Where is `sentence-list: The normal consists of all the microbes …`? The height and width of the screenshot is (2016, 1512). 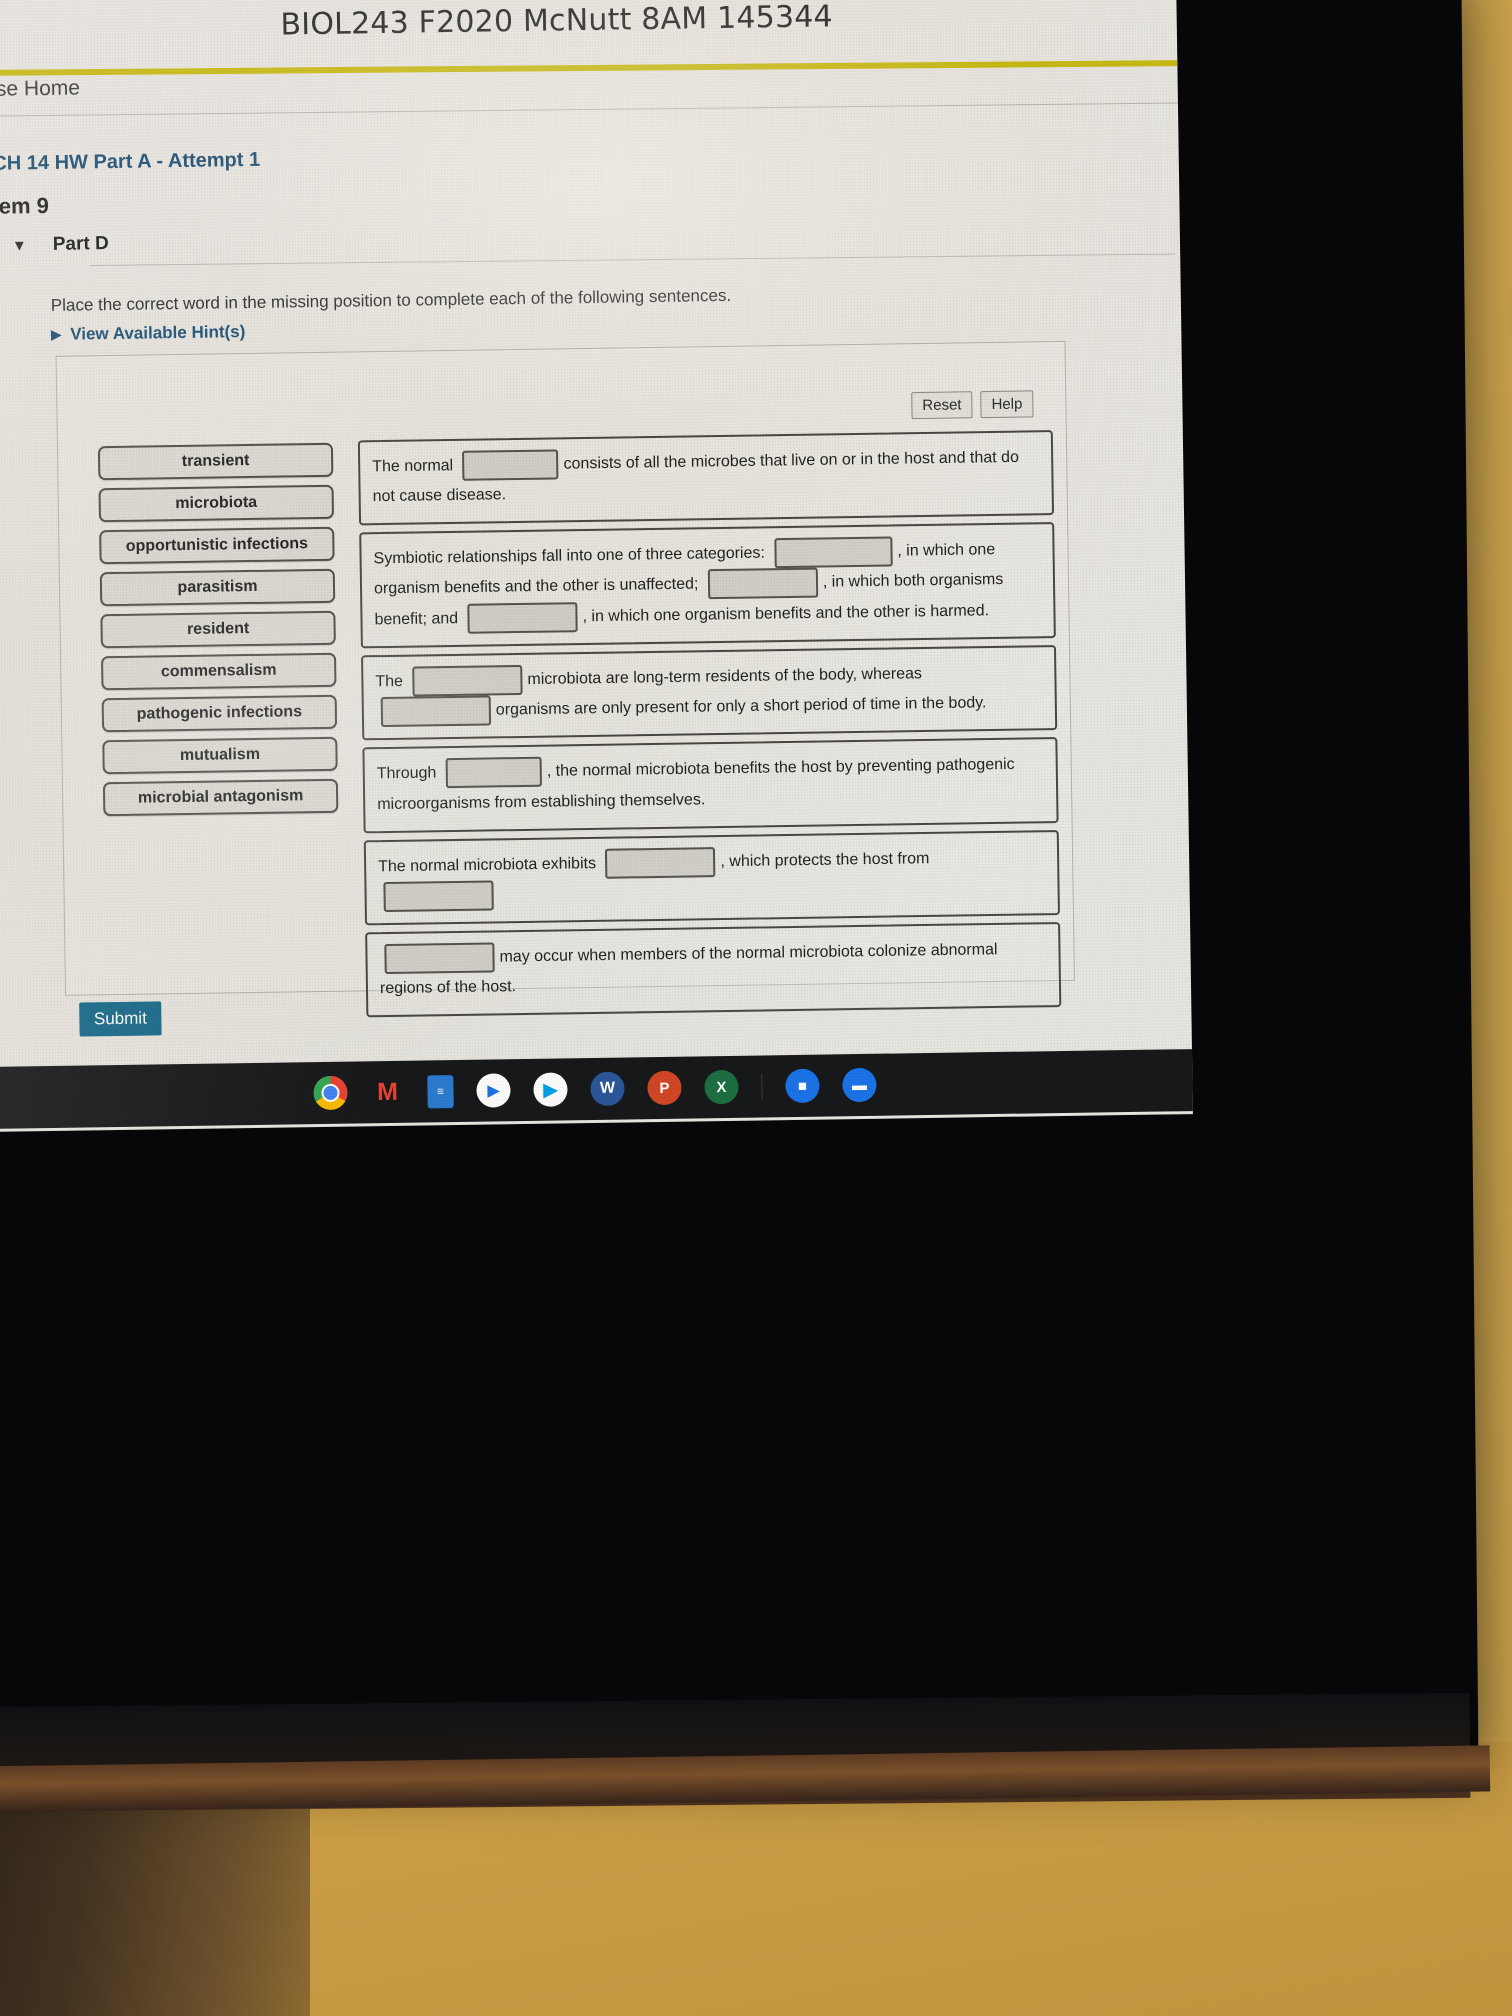
sentence-list: The normal consists of all the microbes … is located at coordinates (709, 724).